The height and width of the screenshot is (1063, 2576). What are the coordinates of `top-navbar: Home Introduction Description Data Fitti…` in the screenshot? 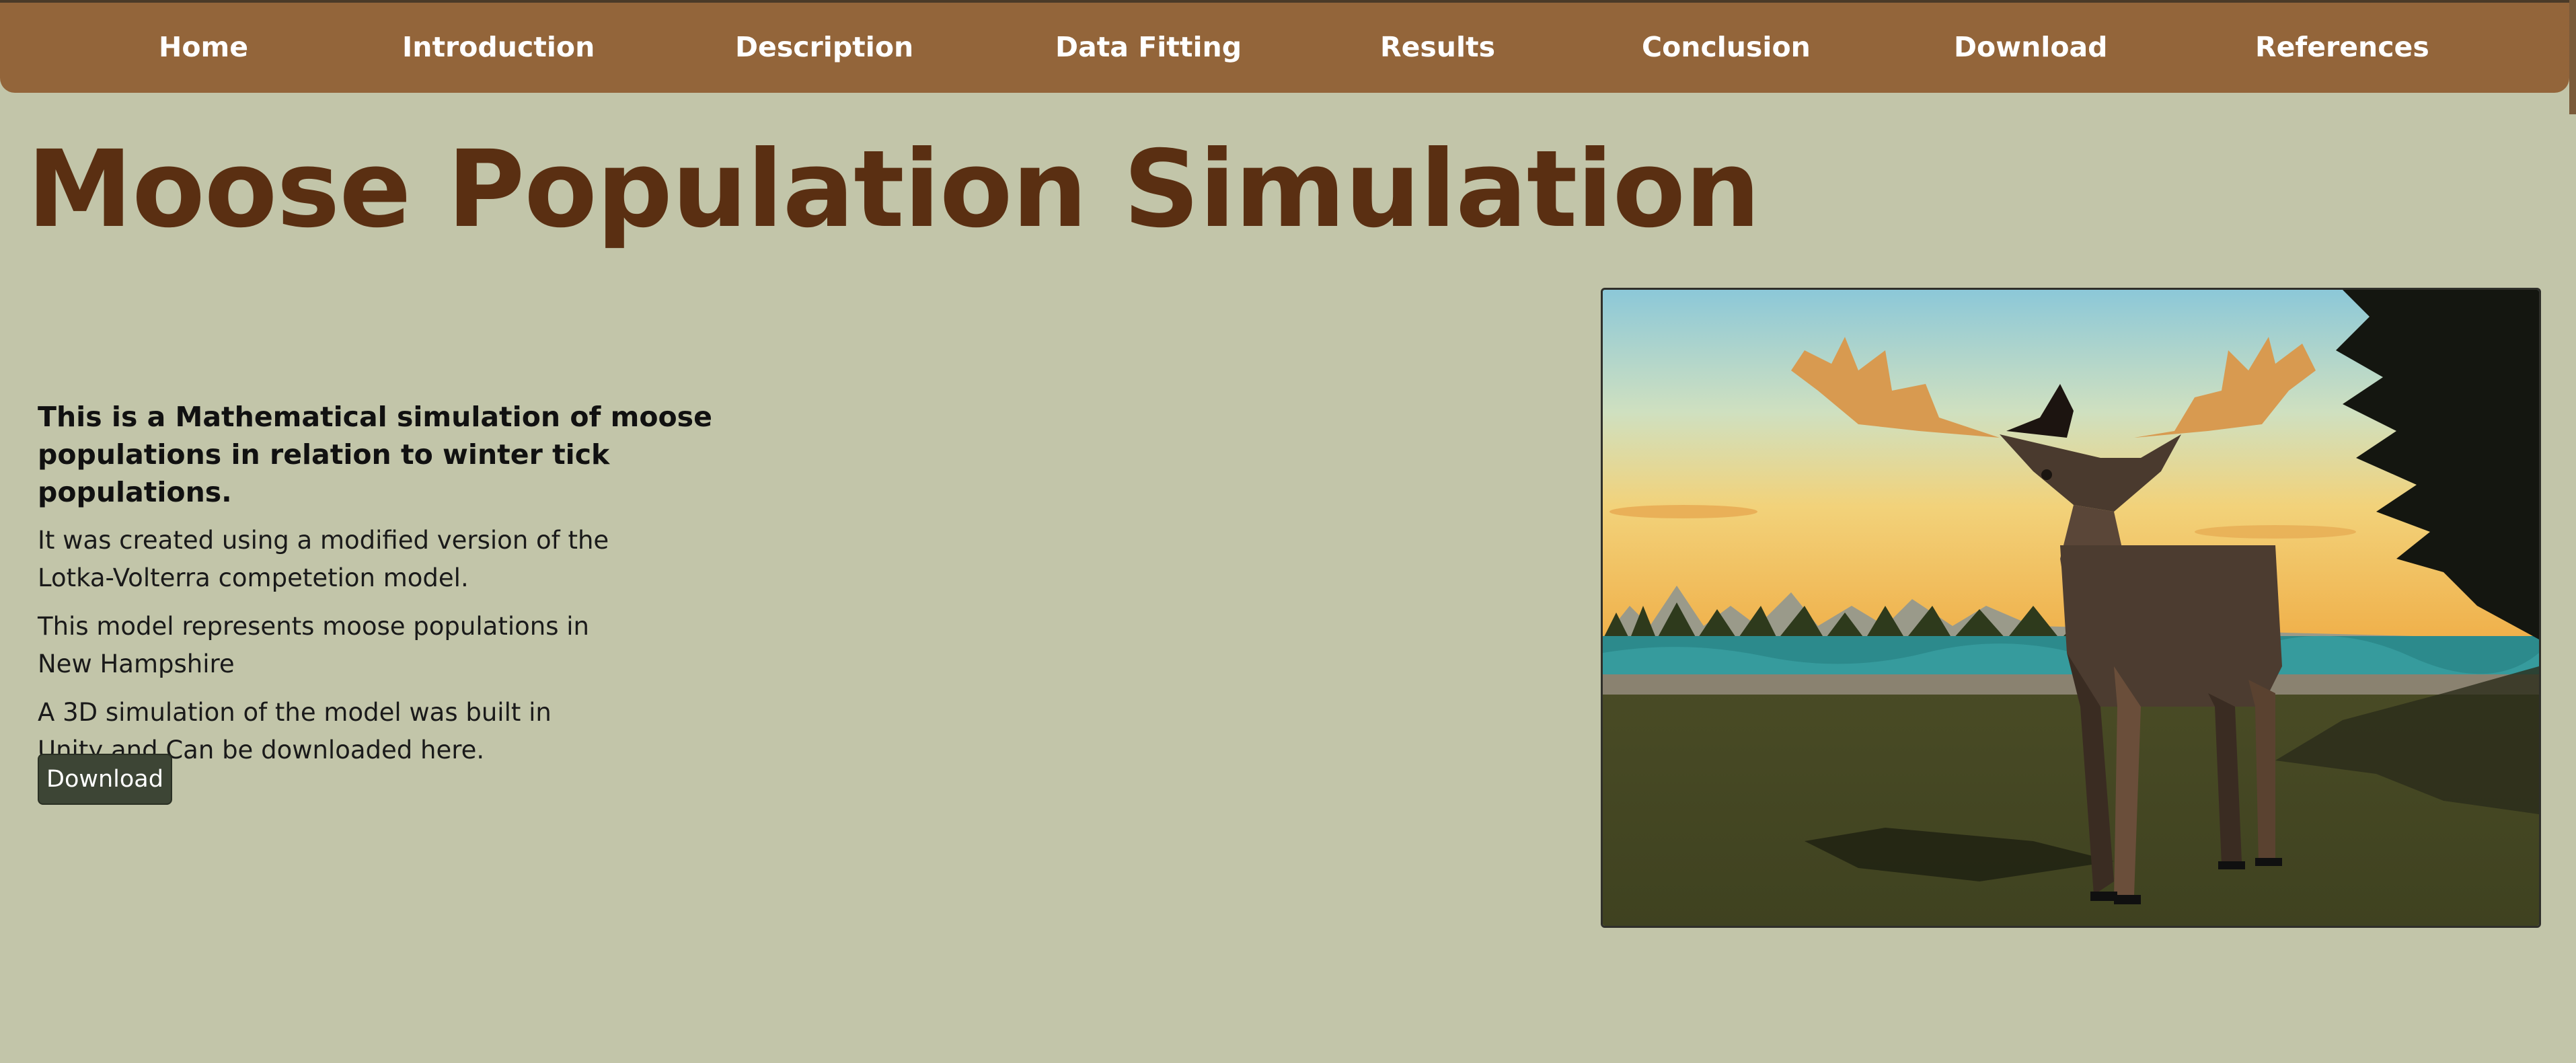 It's located at (1284, 46).